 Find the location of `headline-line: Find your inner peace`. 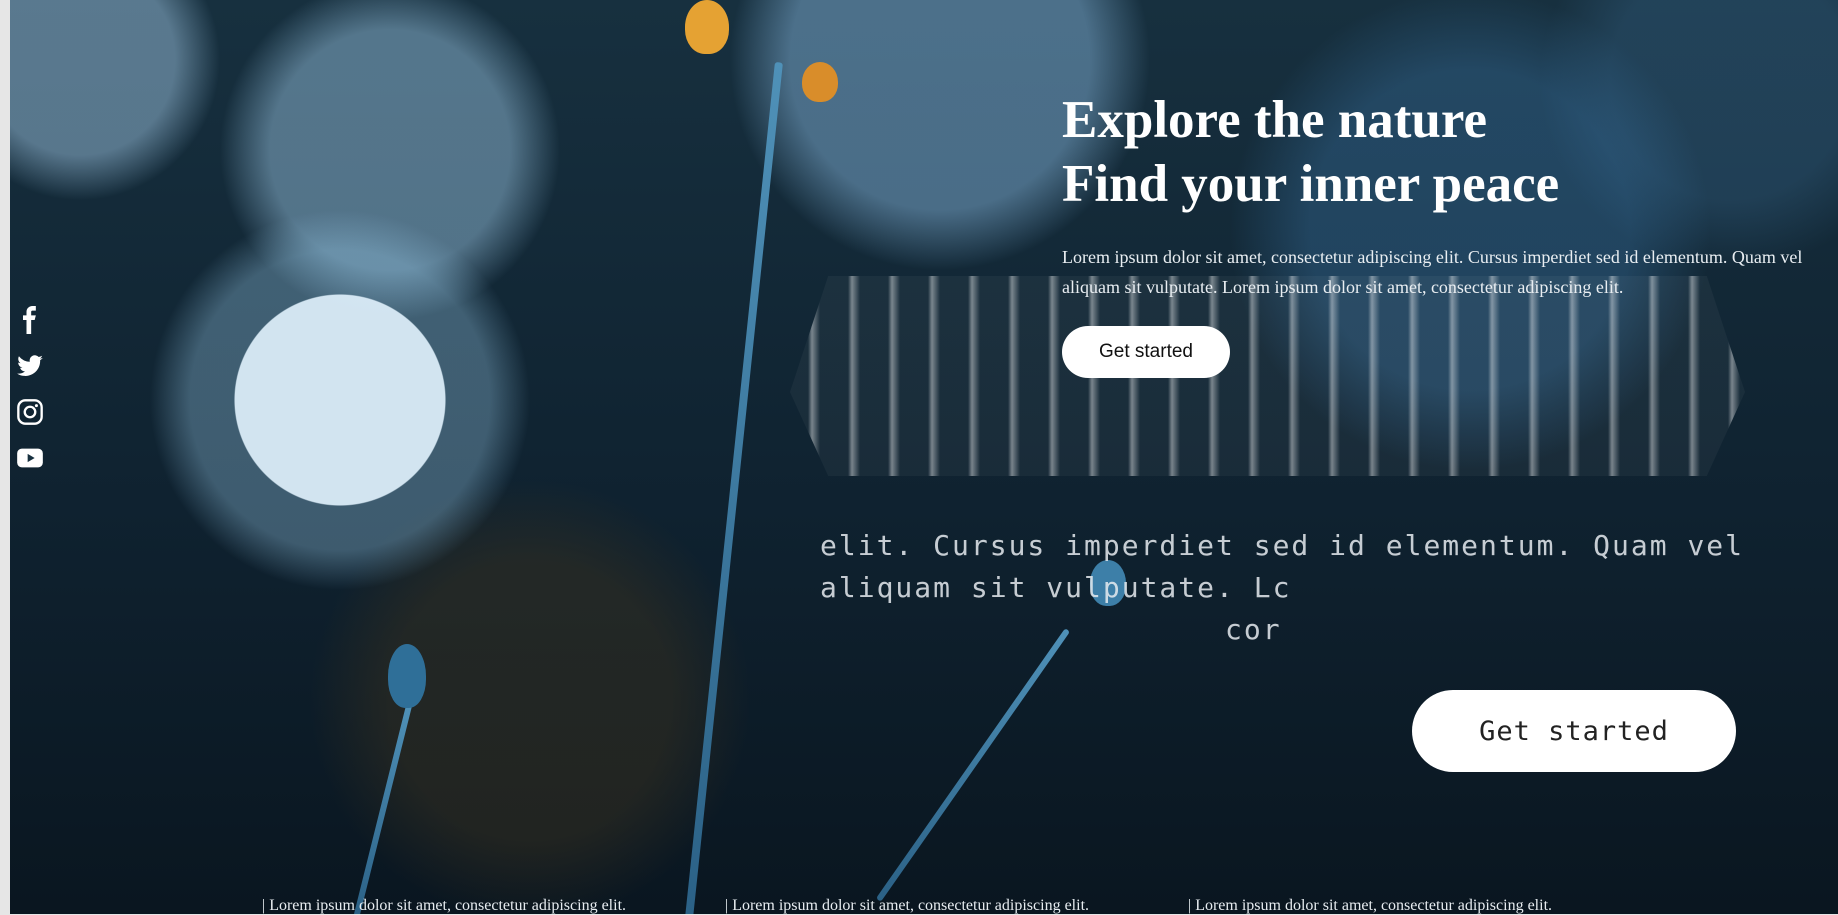

headline-line: Find your inner peace is located at coordinates (1311, 184).